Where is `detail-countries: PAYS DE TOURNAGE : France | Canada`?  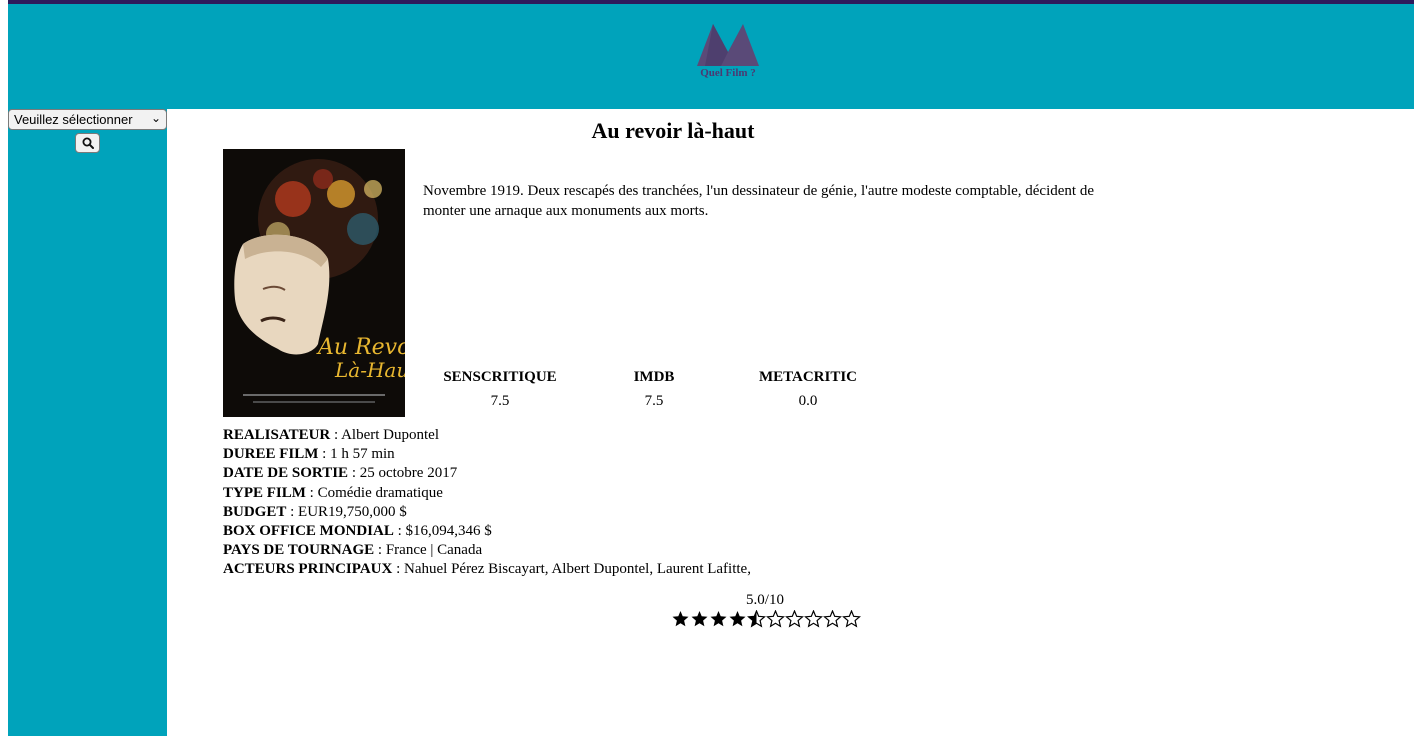 detail-countries: PAYS DE TOURNAGE : France | Canada is located at coordinates (353, 550).